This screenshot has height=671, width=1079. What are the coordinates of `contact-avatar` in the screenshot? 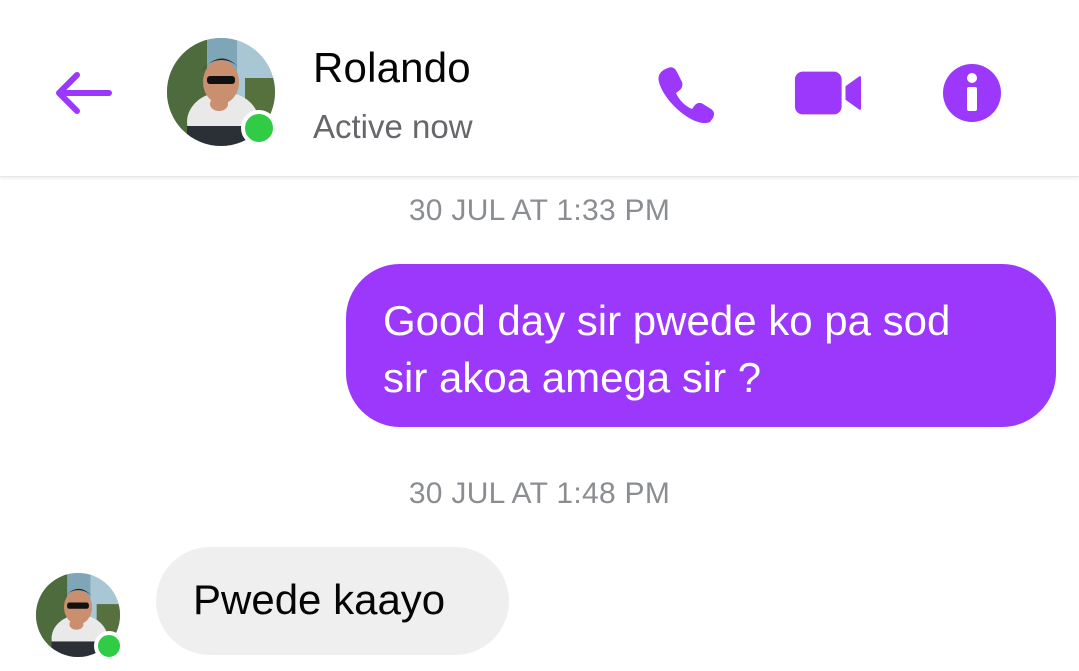 It's located at (222, 93).